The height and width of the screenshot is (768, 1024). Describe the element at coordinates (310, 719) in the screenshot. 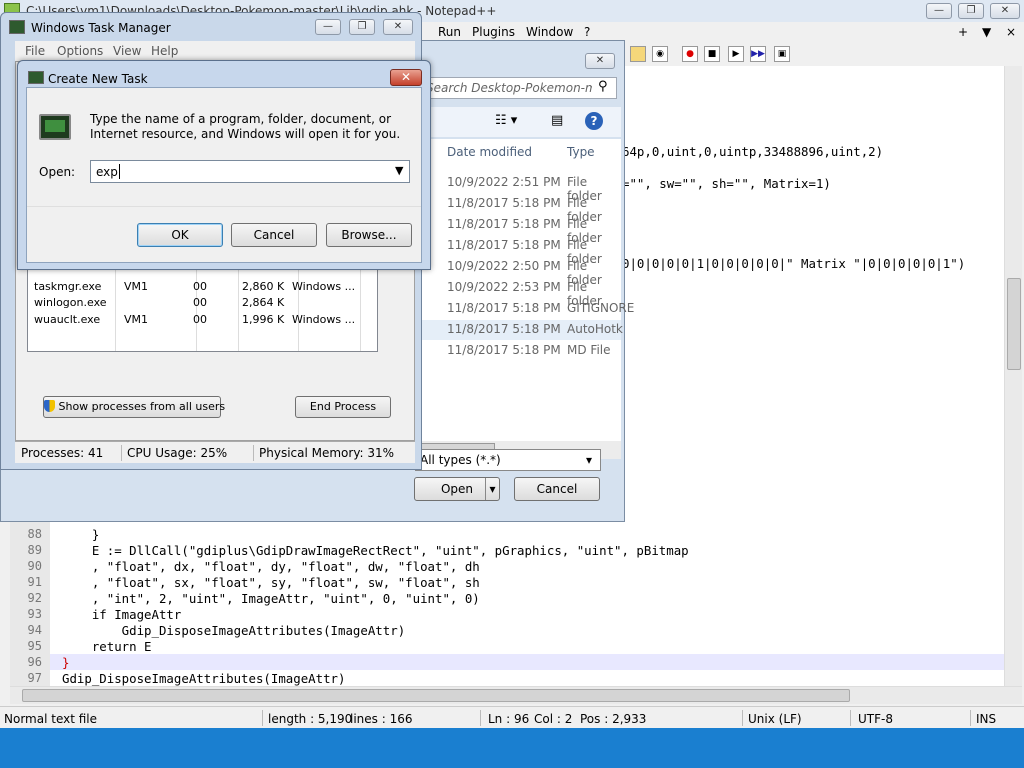

I see `status-length: length : 5,190` at that location.